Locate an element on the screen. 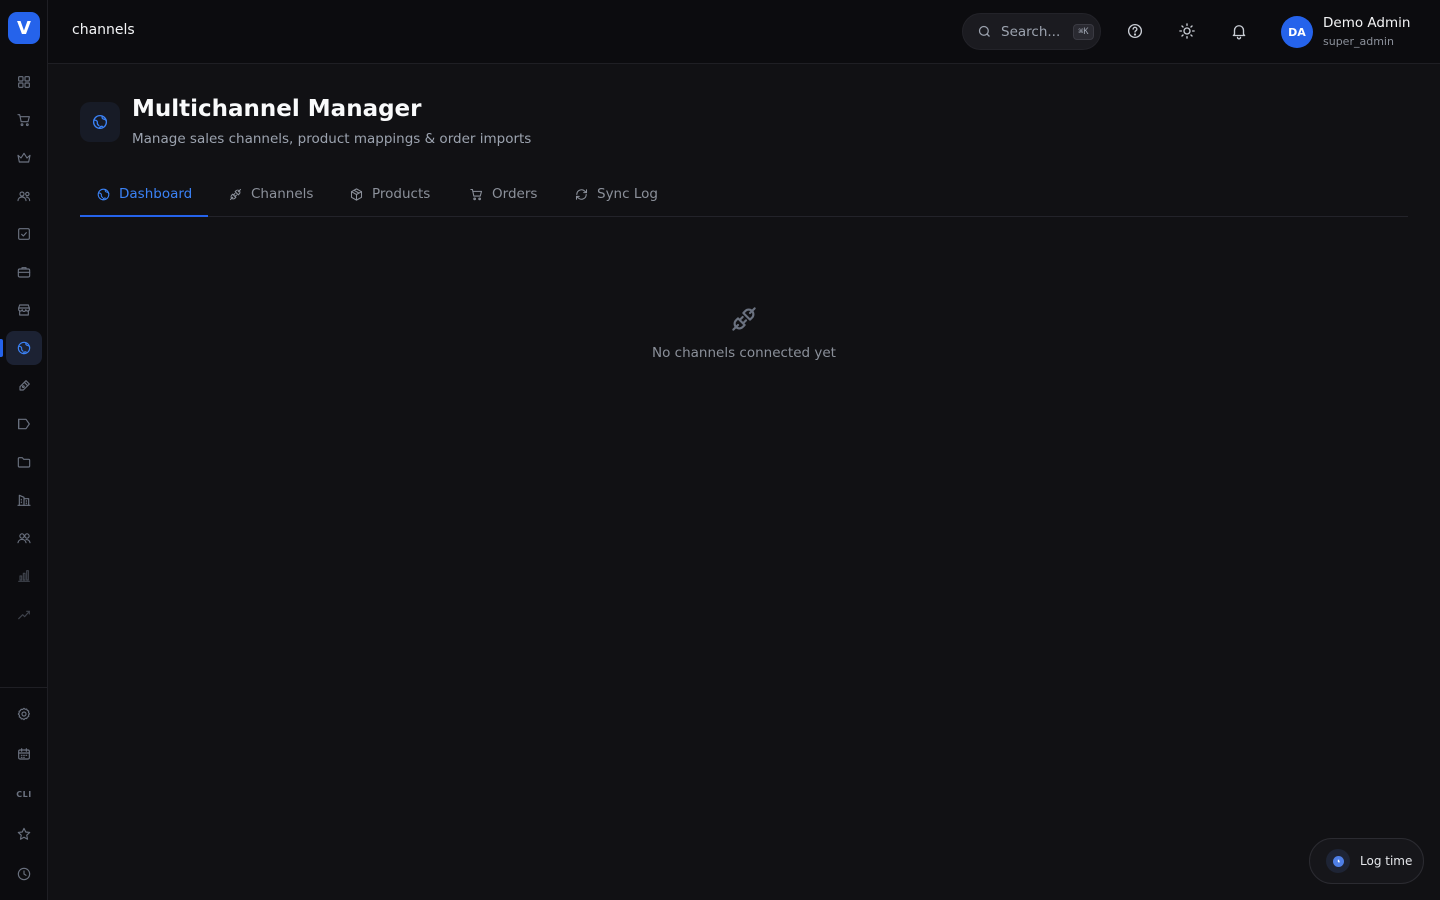 This screenshot has height=900, width=1440. sidebar-item-store is located at coordinates (24, 310).